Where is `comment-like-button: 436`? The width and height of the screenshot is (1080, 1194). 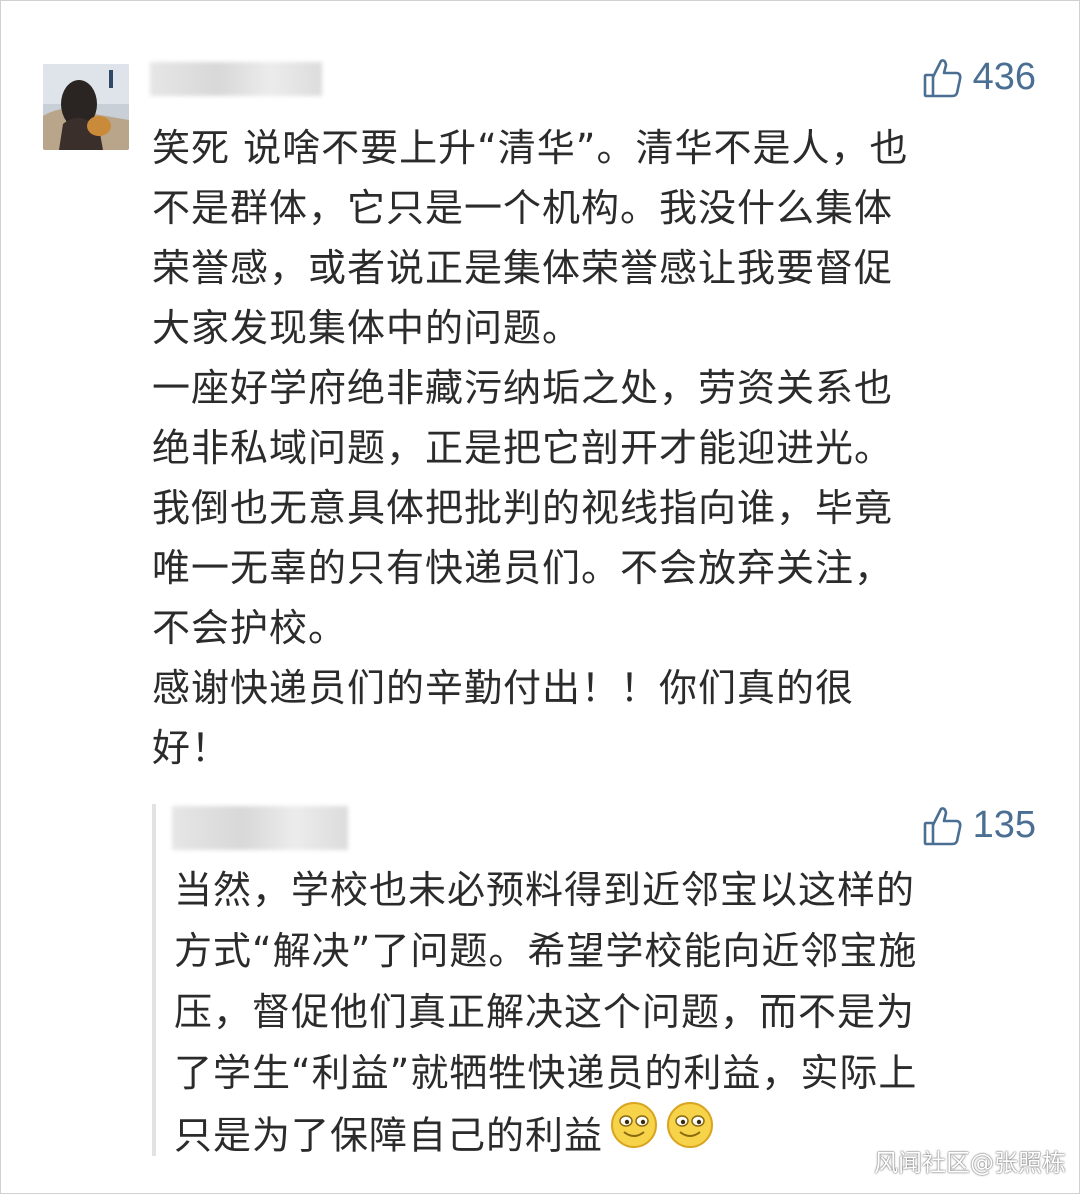 comment-like-button: 436 is located at coordinates (979, 77).